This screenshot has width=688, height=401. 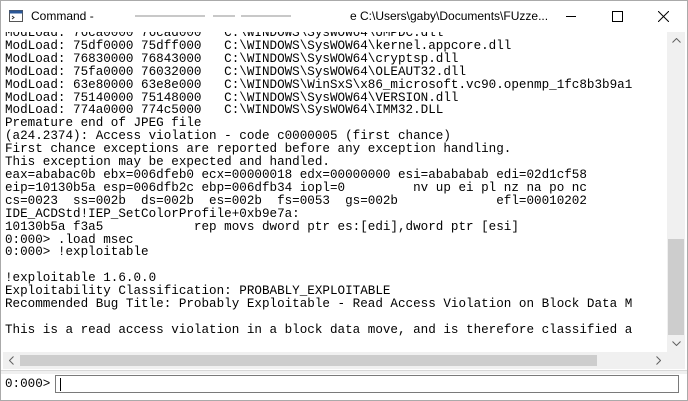 What do you see at coordinates (676, 192) in the screenshot?
I see `vertical-scrollbar` at bounding box center [676, 192].